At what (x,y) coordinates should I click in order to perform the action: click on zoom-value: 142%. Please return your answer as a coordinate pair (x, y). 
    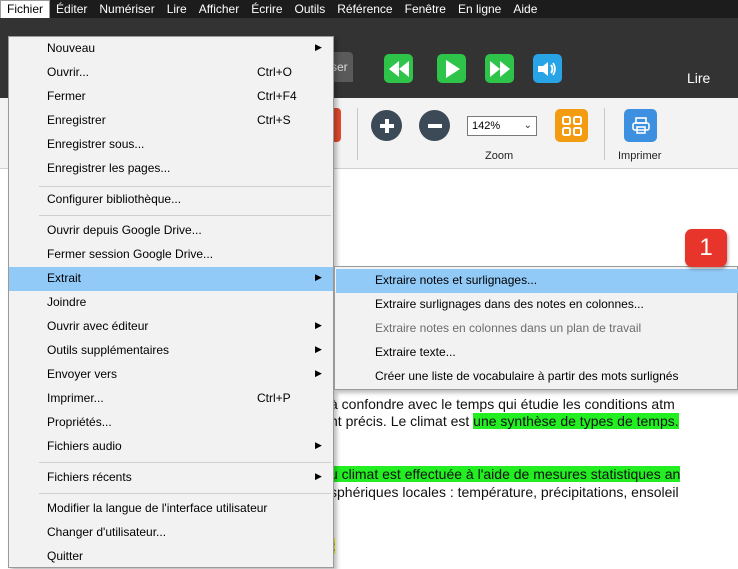
    Looking at the image, I should click on (486, 126).